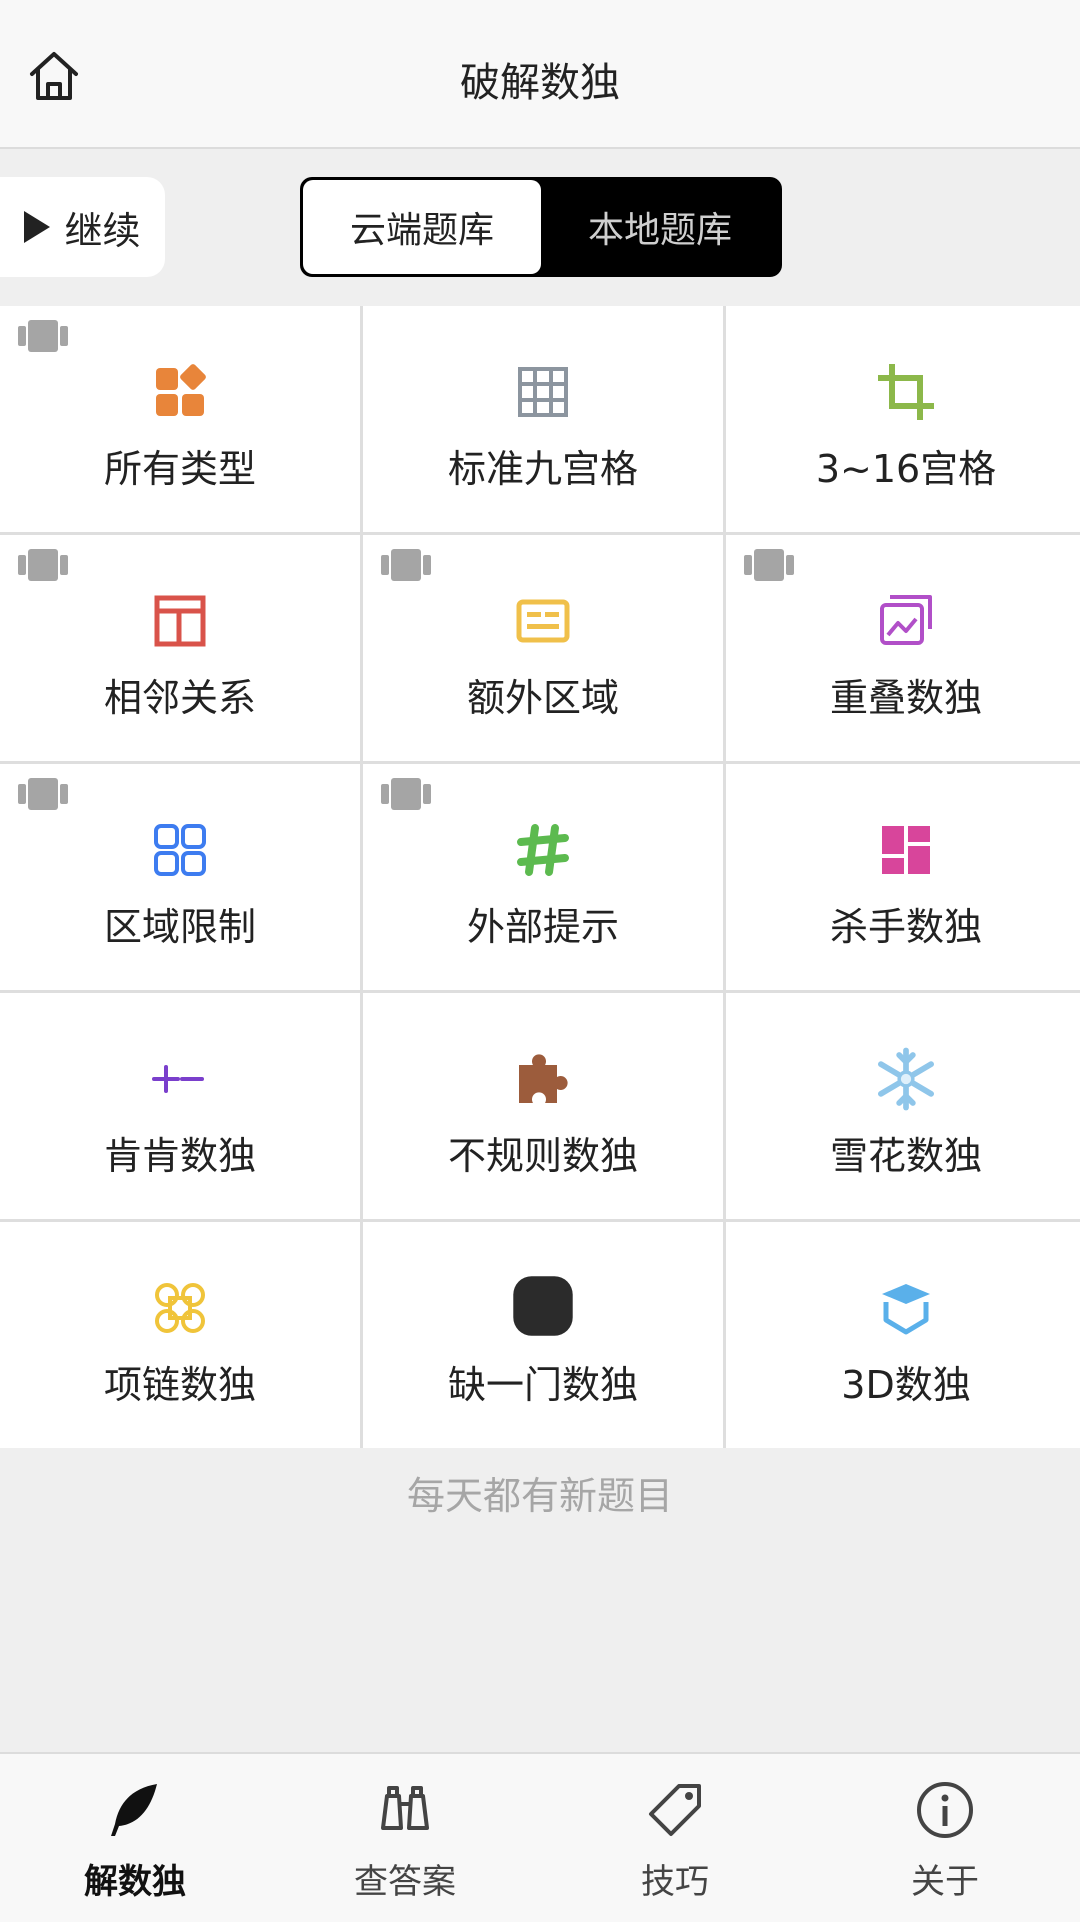  What do you see at coordinates (542, 927) in the screenshot?
I see `category-label: 外部提示` at bounding box center [542, 927].